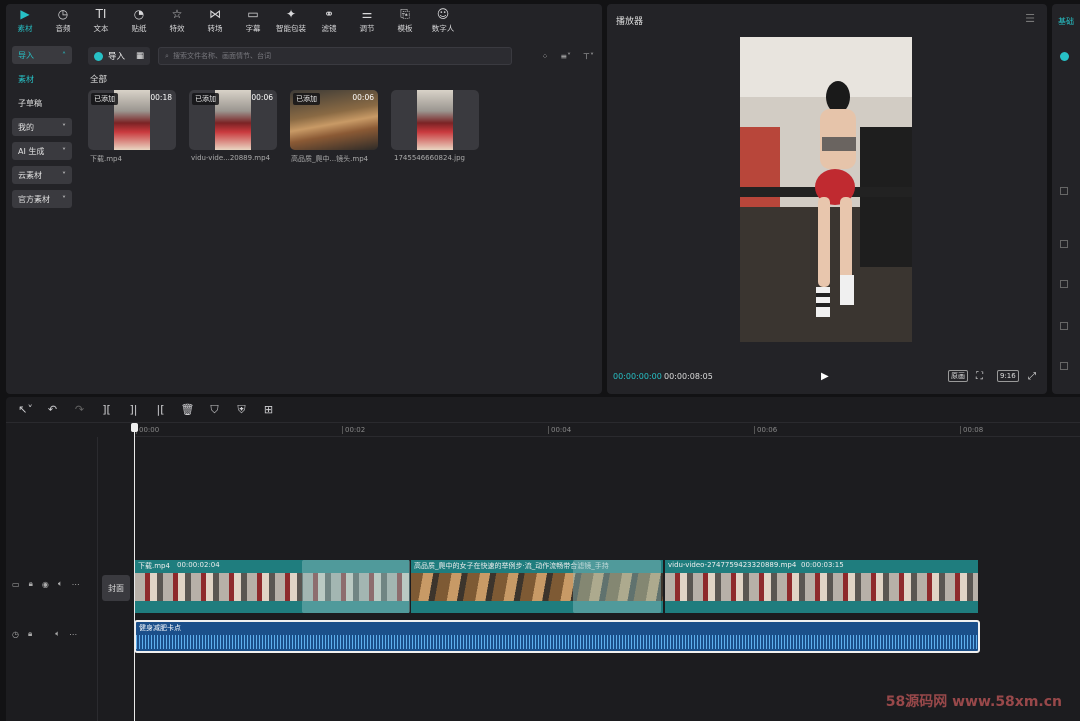  Describe the element at coordinates (98, 56) in the screenshot. I see `plus-icon` at that location.